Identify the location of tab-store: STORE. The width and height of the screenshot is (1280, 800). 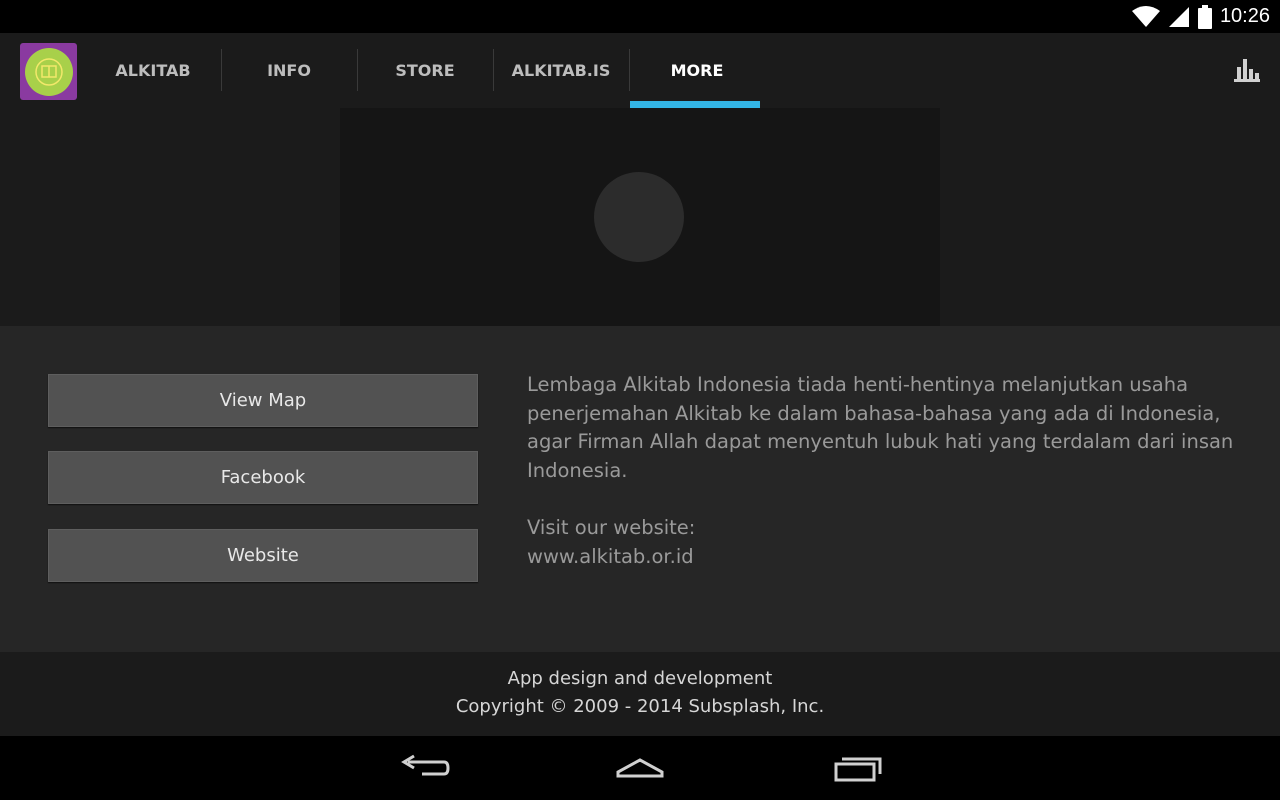
(425, 70).